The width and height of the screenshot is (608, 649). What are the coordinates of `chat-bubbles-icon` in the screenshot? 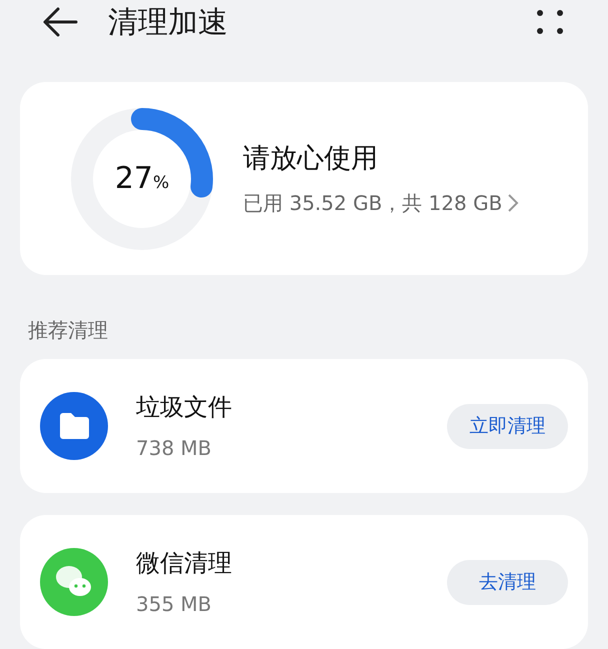 It's located at (74, 582).